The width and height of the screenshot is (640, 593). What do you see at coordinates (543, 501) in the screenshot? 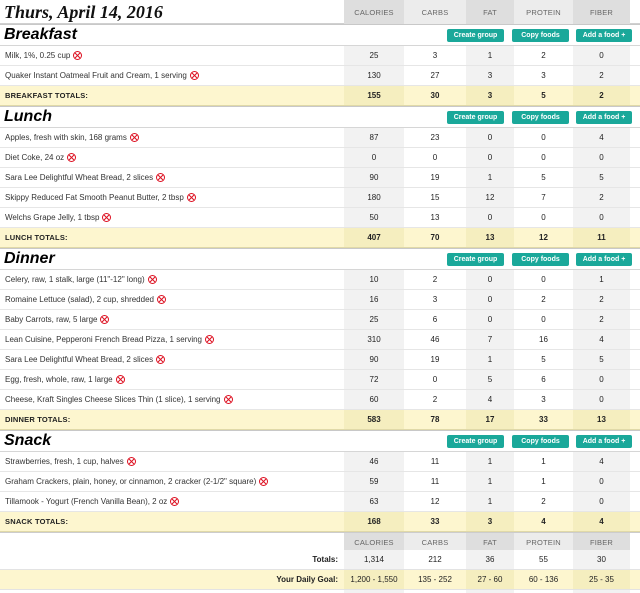
I see `nutrient-value-protein: 2` at bounding box center [543, 501].